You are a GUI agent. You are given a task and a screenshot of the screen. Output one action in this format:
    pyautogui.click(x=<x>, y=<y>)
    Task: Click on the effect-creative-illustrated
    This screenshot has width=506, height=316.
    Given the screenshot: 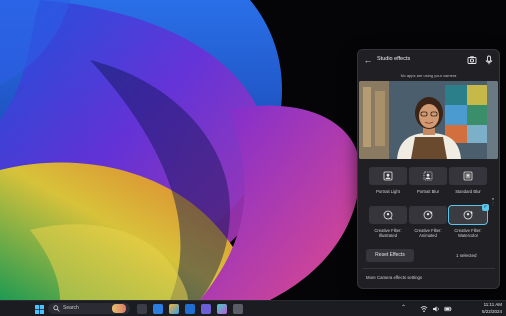 What is the action you would take?
    pyautogui.click(x=388, y=215)
    